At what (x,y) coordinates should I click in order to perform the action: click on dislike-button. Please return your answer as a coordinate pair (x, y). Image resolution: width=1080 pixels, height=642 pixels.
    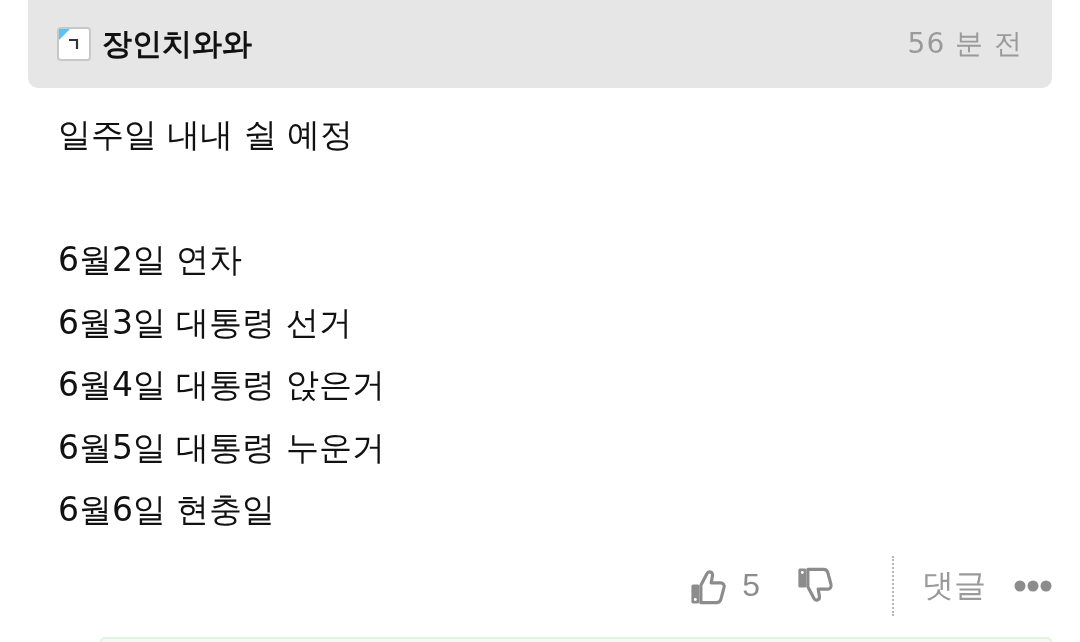
    Looking at the image, I should click on (815, 585).